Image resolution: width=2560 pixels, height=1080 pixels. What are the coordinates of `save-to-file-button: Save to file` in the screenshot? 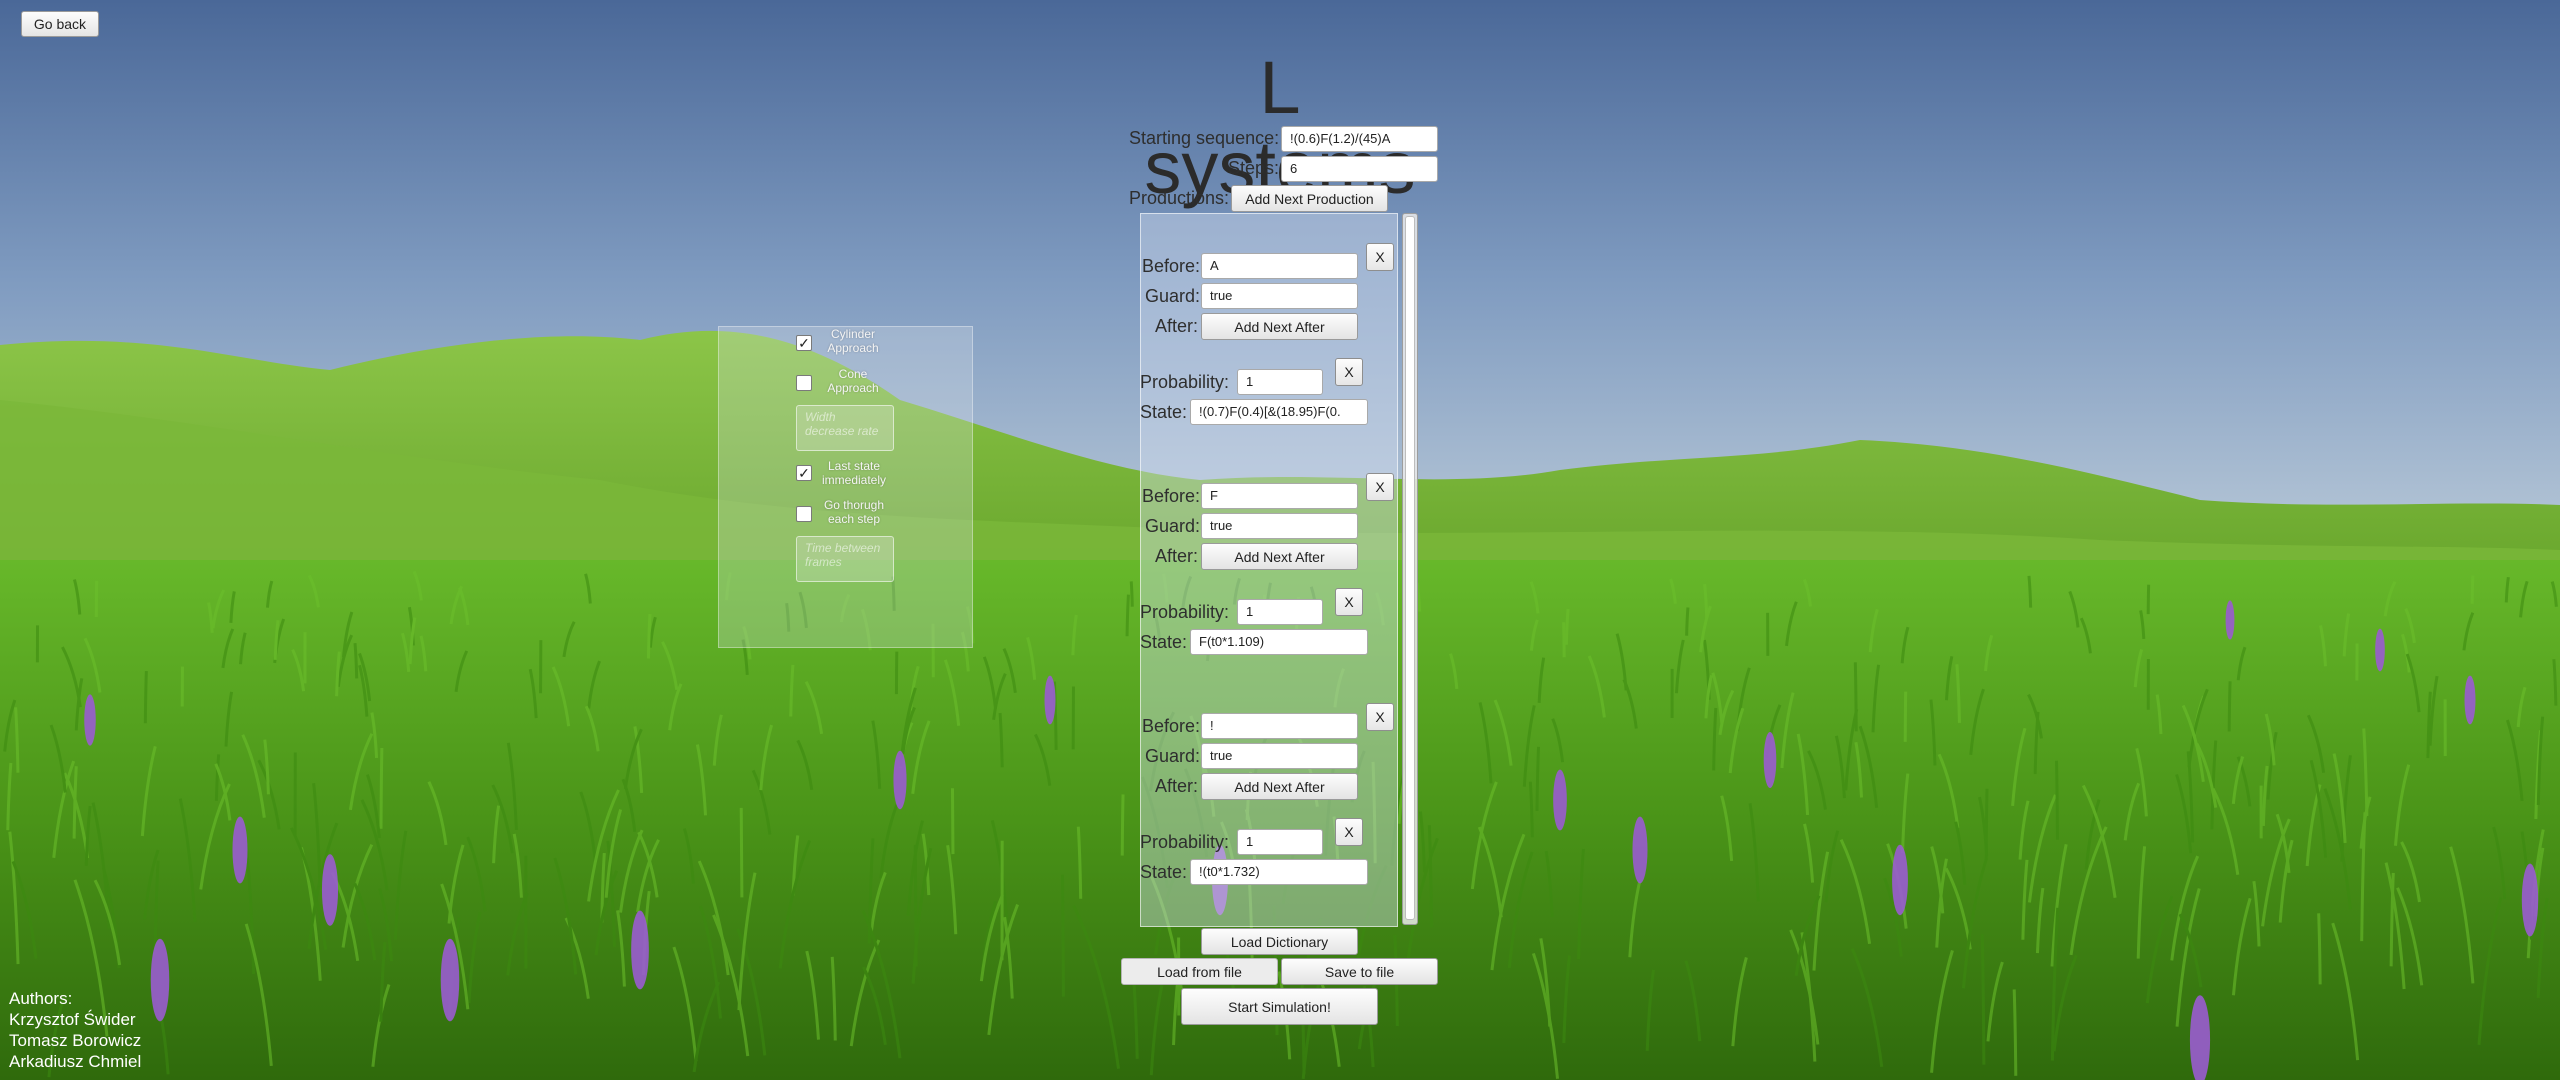 It's located at (1359, 971).